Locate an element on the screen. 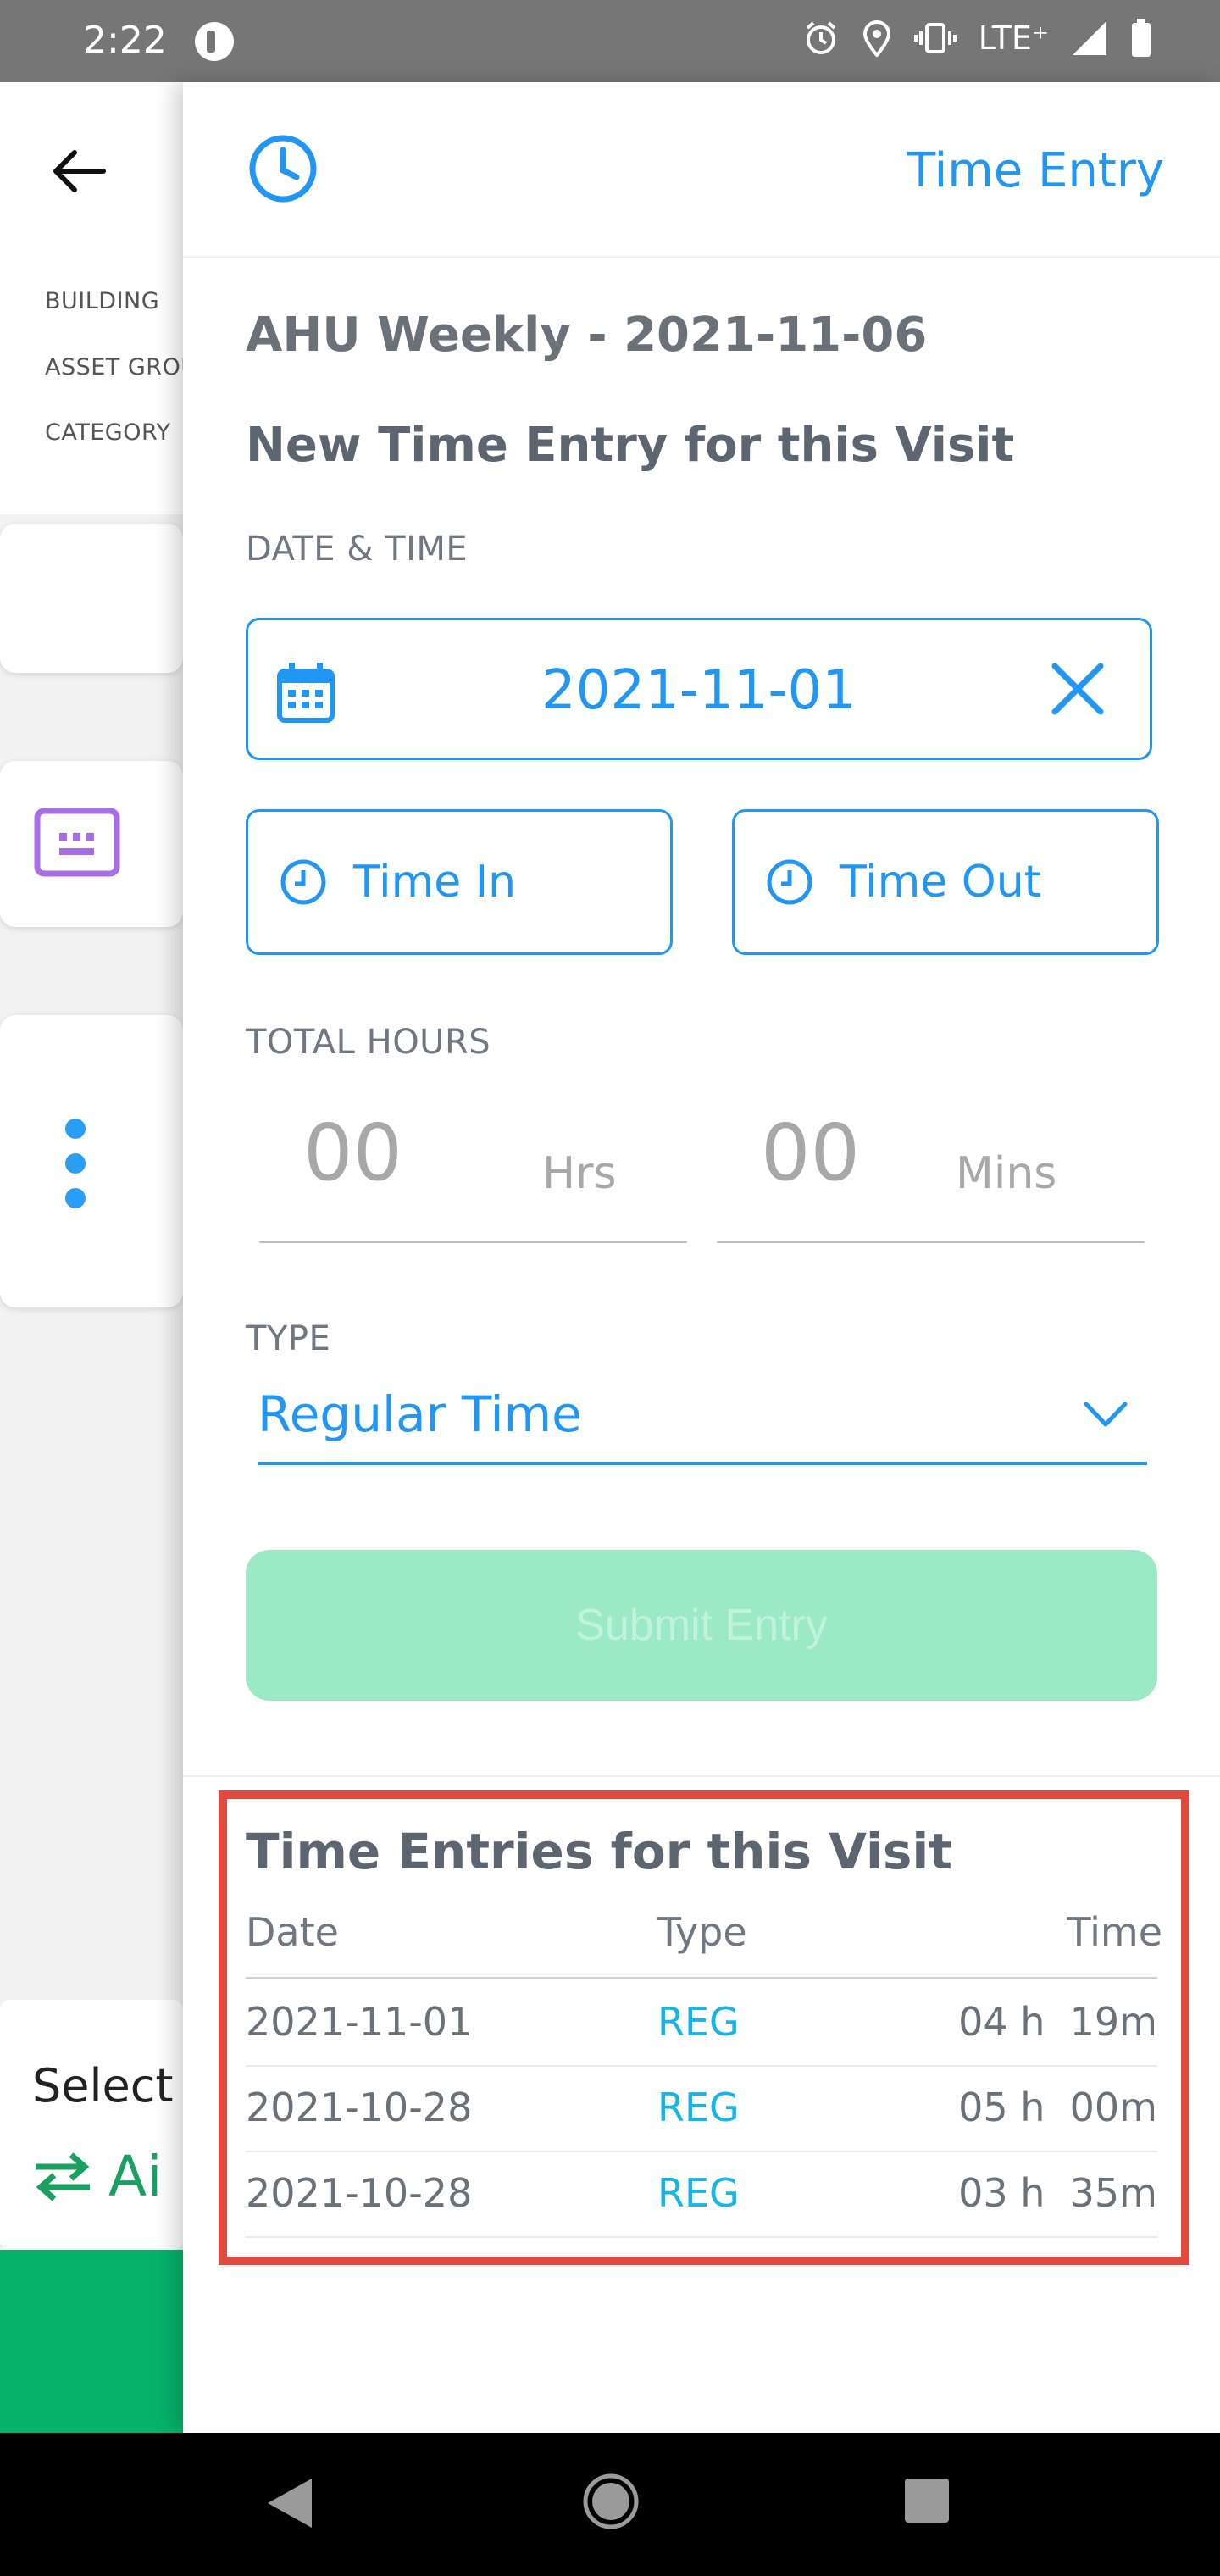 The image size is (1220, 2576). battery-icon is located at coordinates (1141, 38).